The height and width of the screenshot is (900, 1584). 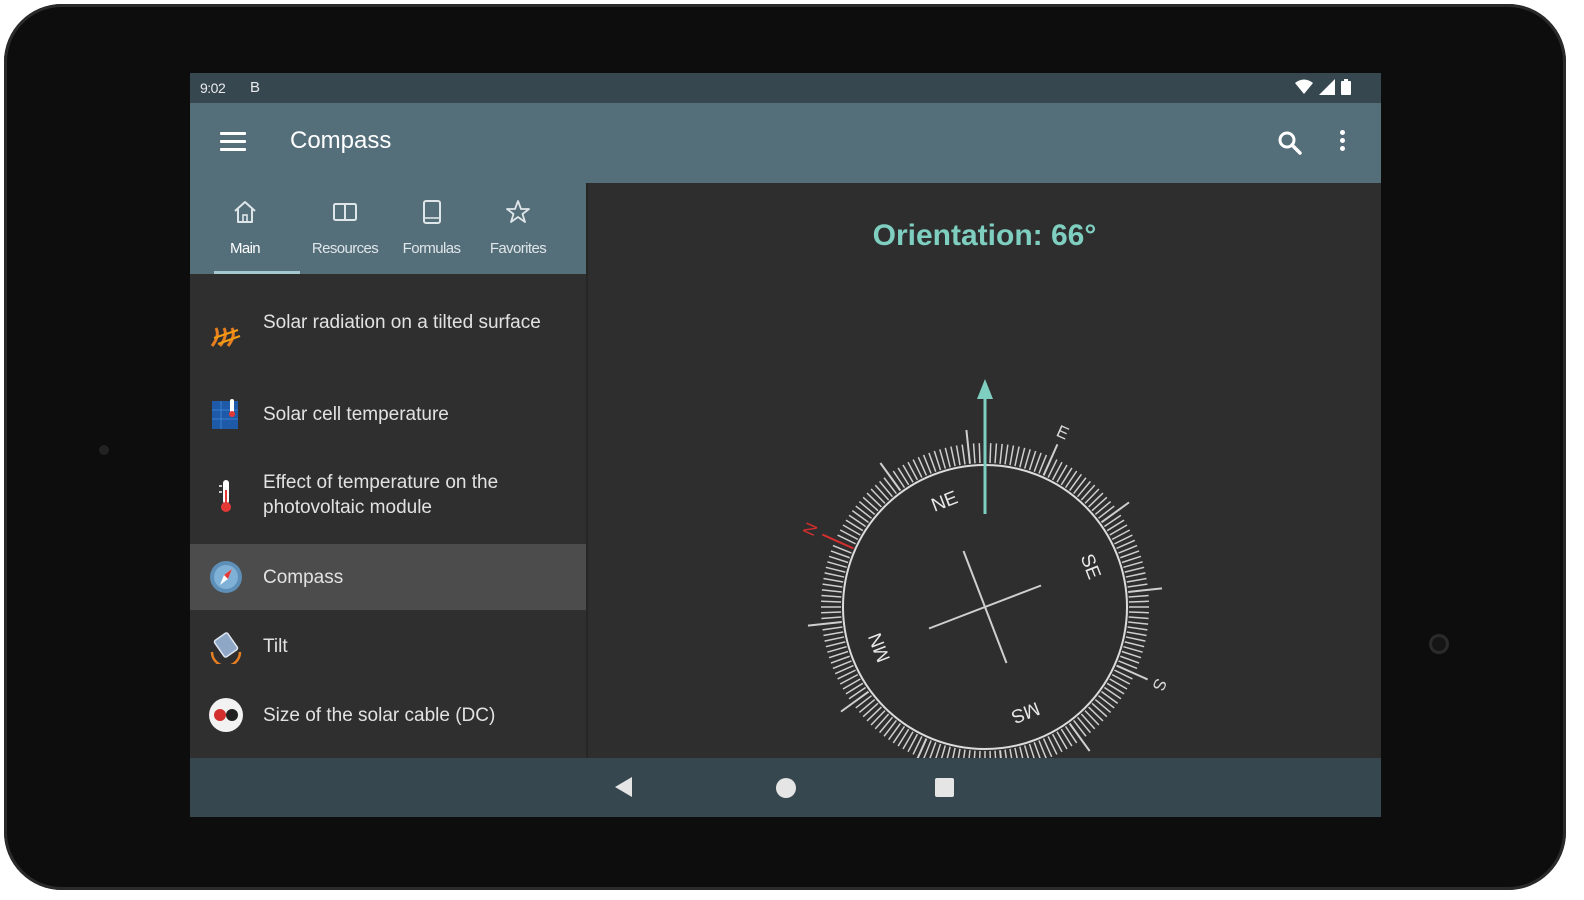 I want to click on compass-intercardinal-label: MS, so click(x=1025, y=712).